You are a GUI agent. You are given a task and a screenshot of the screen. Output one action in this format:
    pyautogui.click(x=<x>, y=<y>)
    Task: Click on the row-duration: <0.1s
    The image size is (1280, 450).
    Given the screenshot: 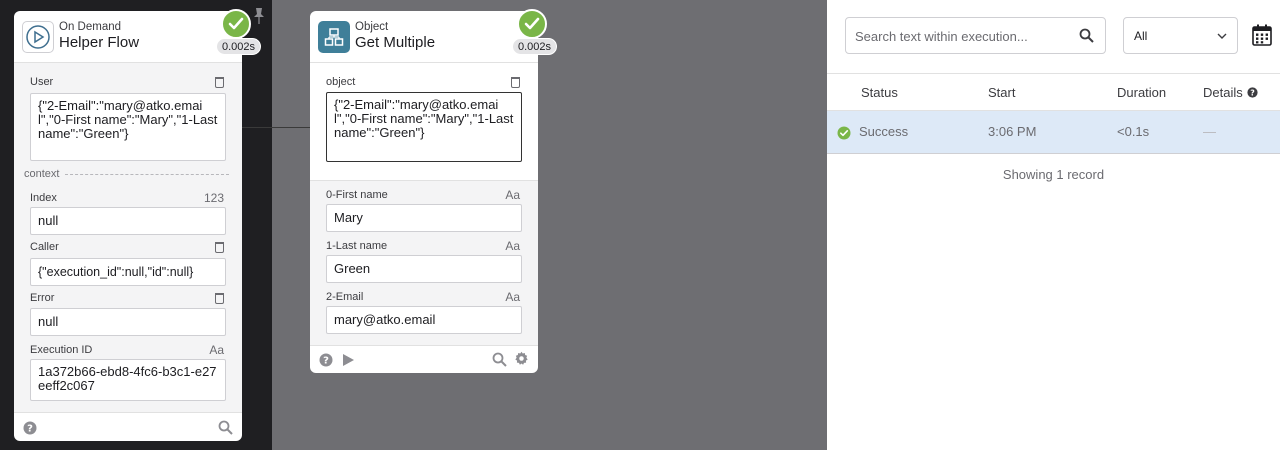 What is the action you would take?
    pyautogui.click(x=1133, y=131)
    